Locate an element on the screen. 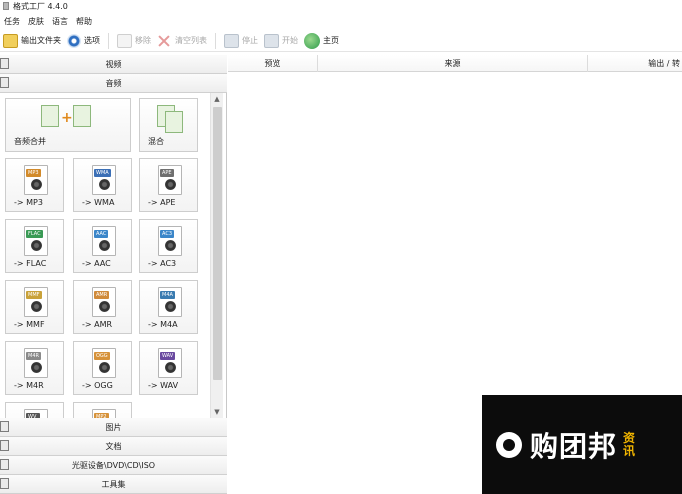 The width and height of the screenshot is (682, 494). title-bar: 格式工厂 4.4.0 is located at coordinates (341, 6).